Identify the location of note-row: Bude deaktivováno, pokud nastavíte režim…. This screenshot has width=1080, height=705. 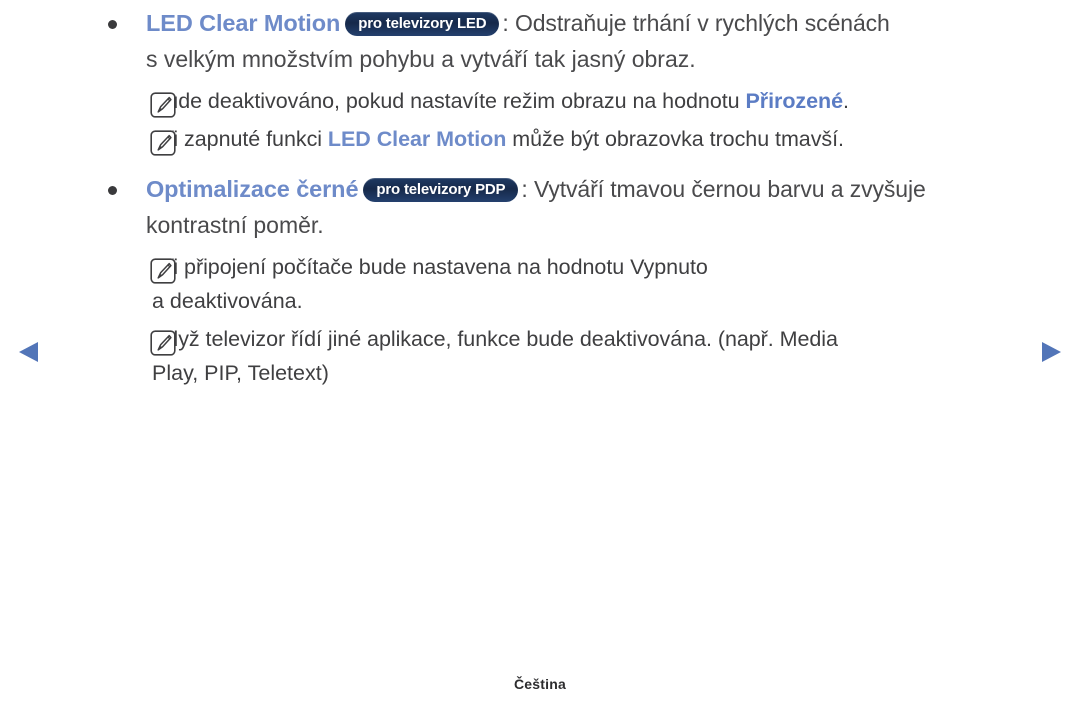
(565, 101).